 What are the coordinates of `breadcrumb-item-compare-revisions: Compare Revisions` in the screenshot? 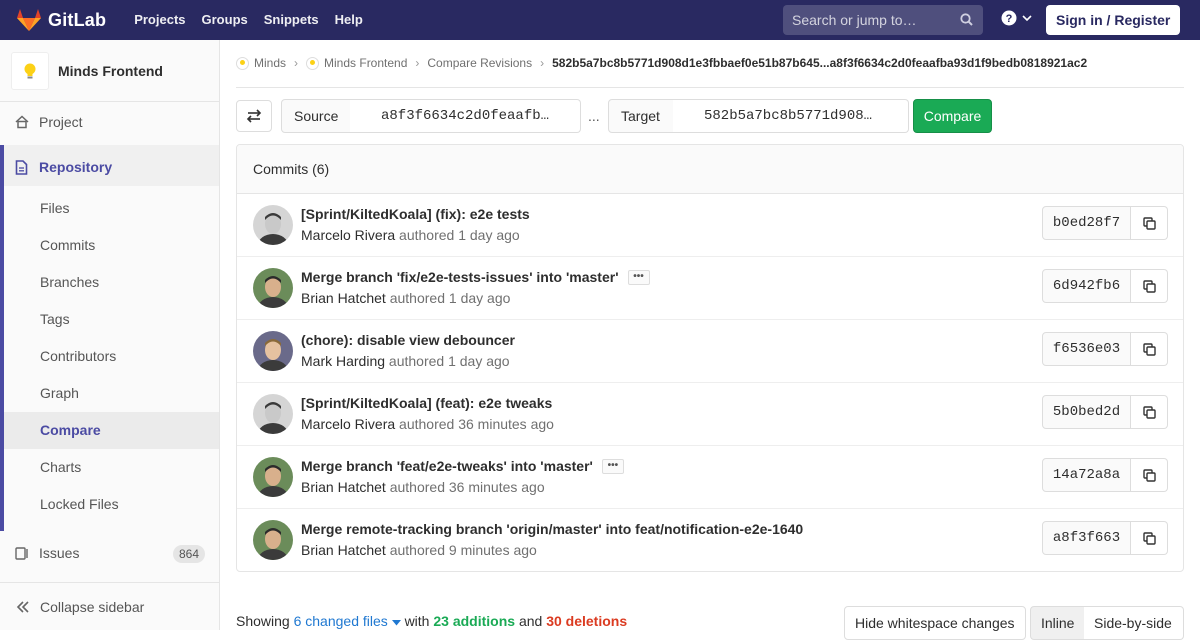 It's located at (479, 63).